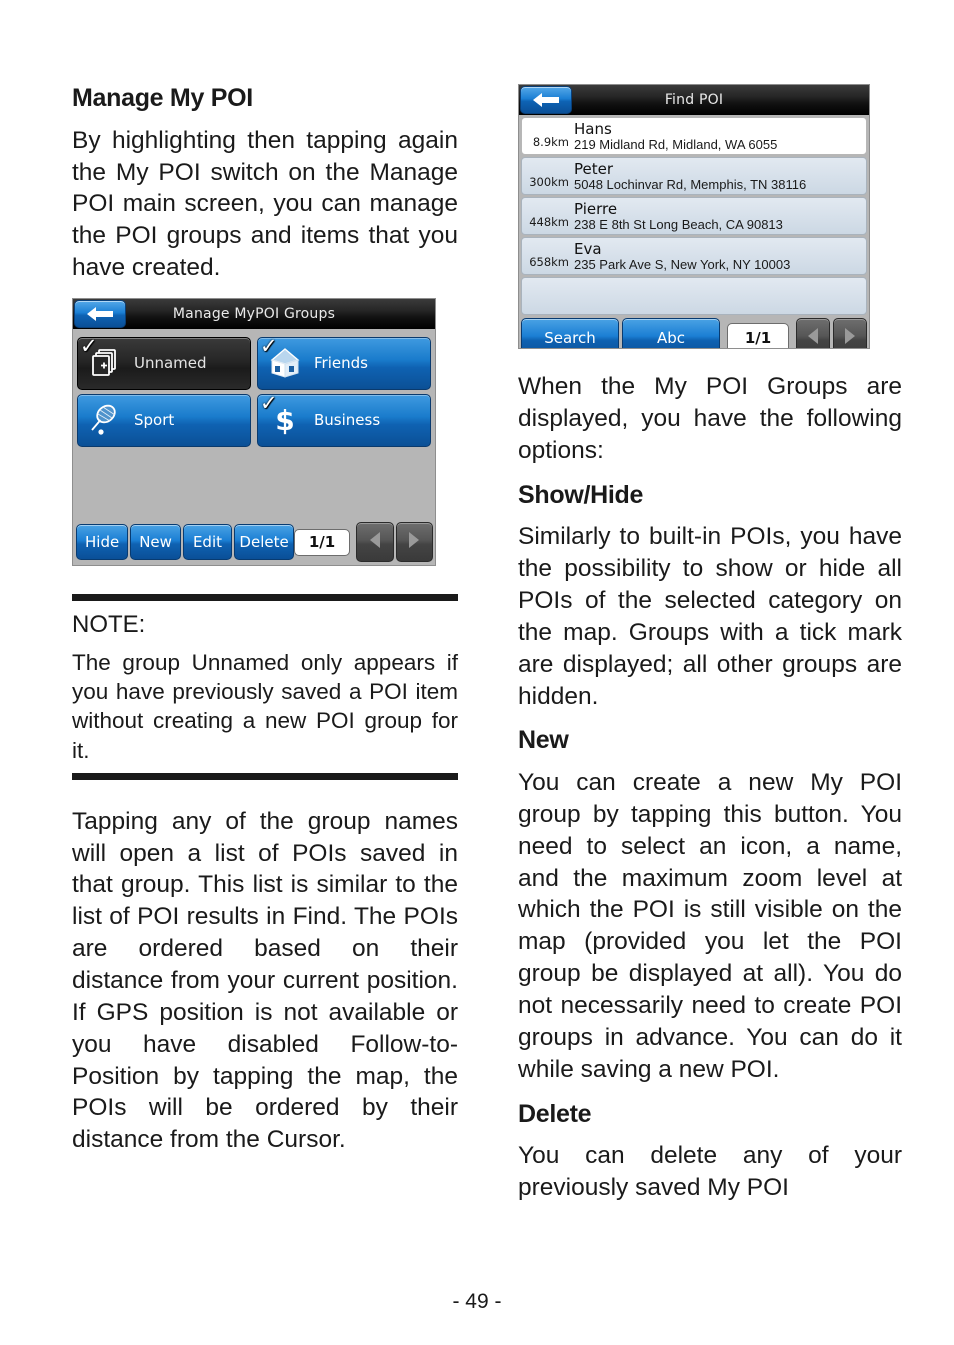 Image resolution: width=954 pixels, height=1345 pixels. What do you see at coordinates (109, 624) in the screenshot?
I see `note-label: NOTE:` at bounding box center [109, 624].